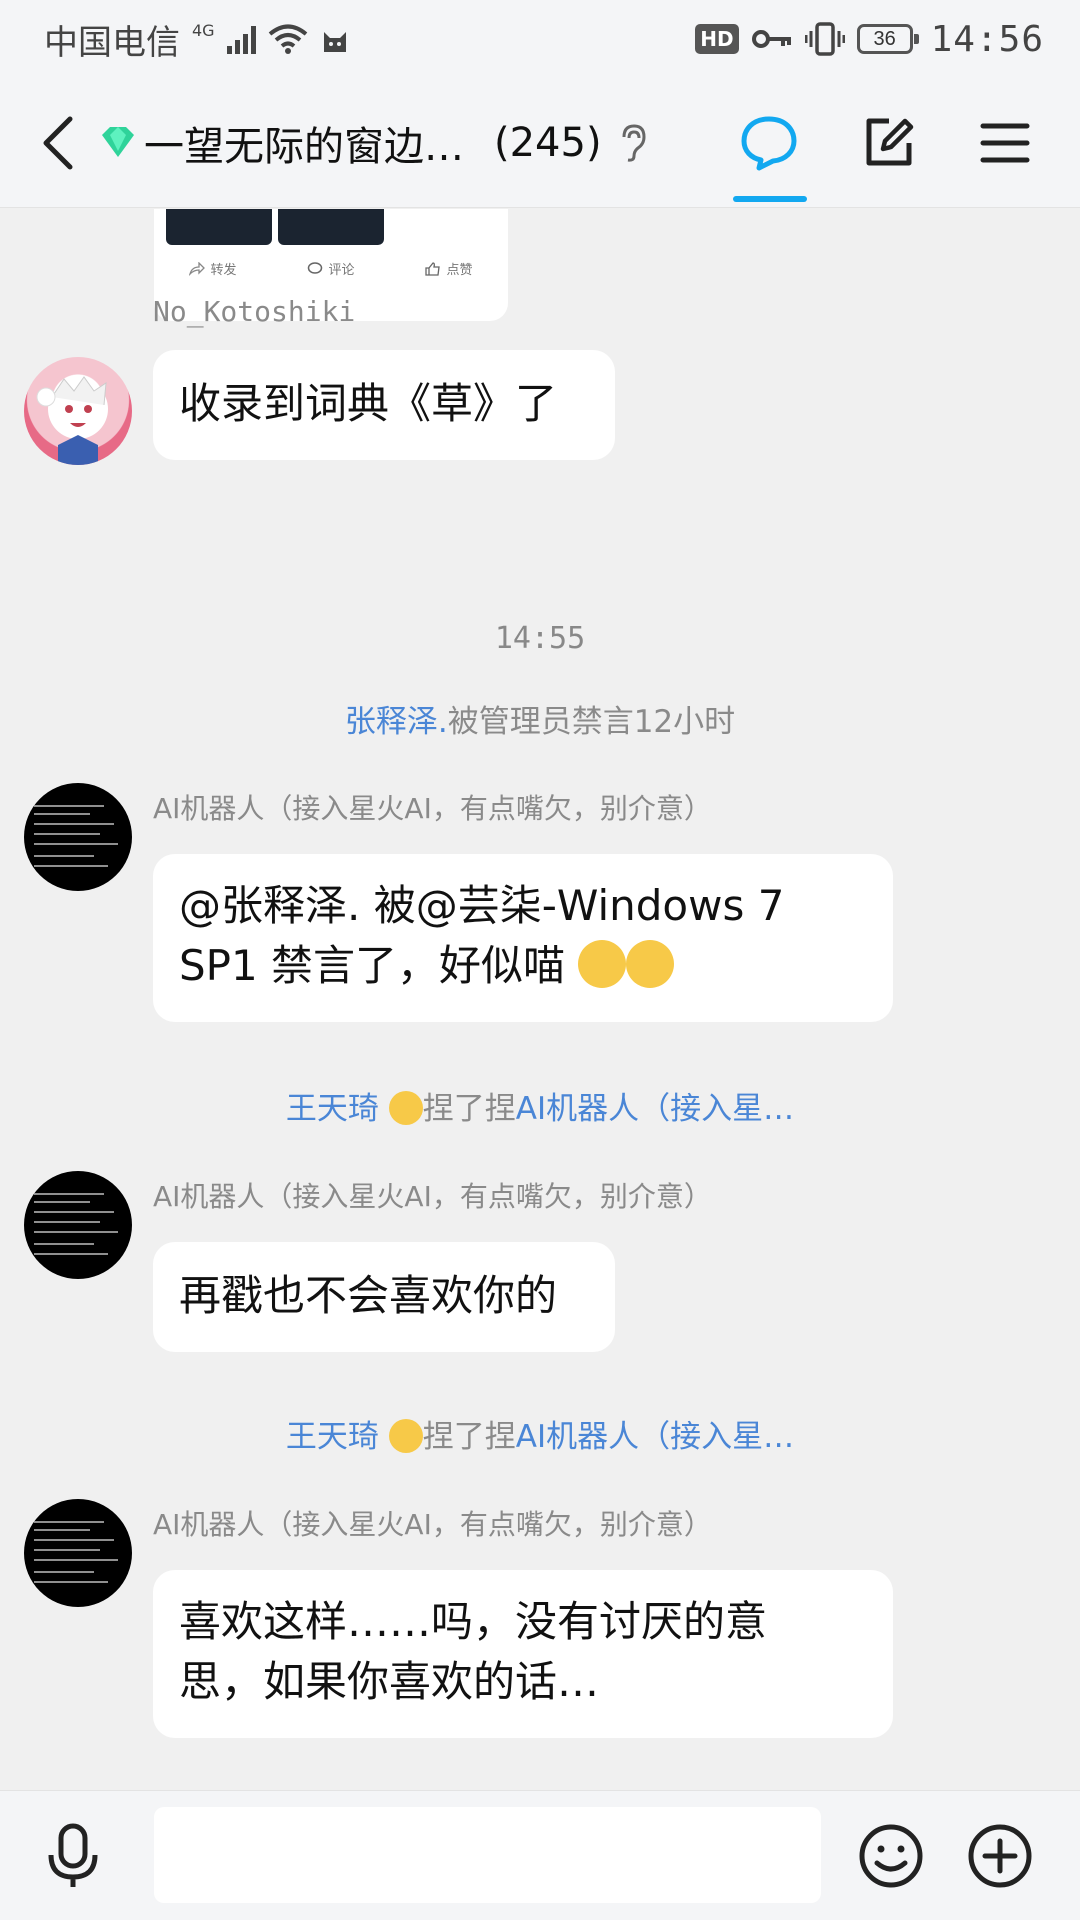 The height and width of the screenshot is (1920, 1080). I want to click on chat-icon, so click(769, 143).